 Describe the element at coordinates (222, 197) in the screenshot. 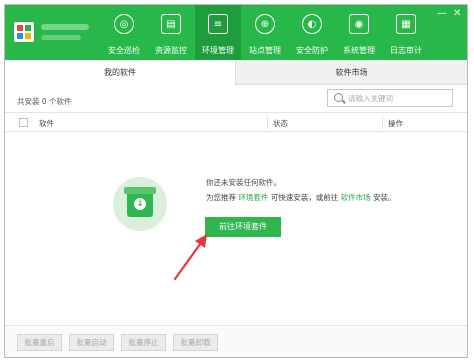

I see `recommendation-prefix: 为您推荐` at that location.